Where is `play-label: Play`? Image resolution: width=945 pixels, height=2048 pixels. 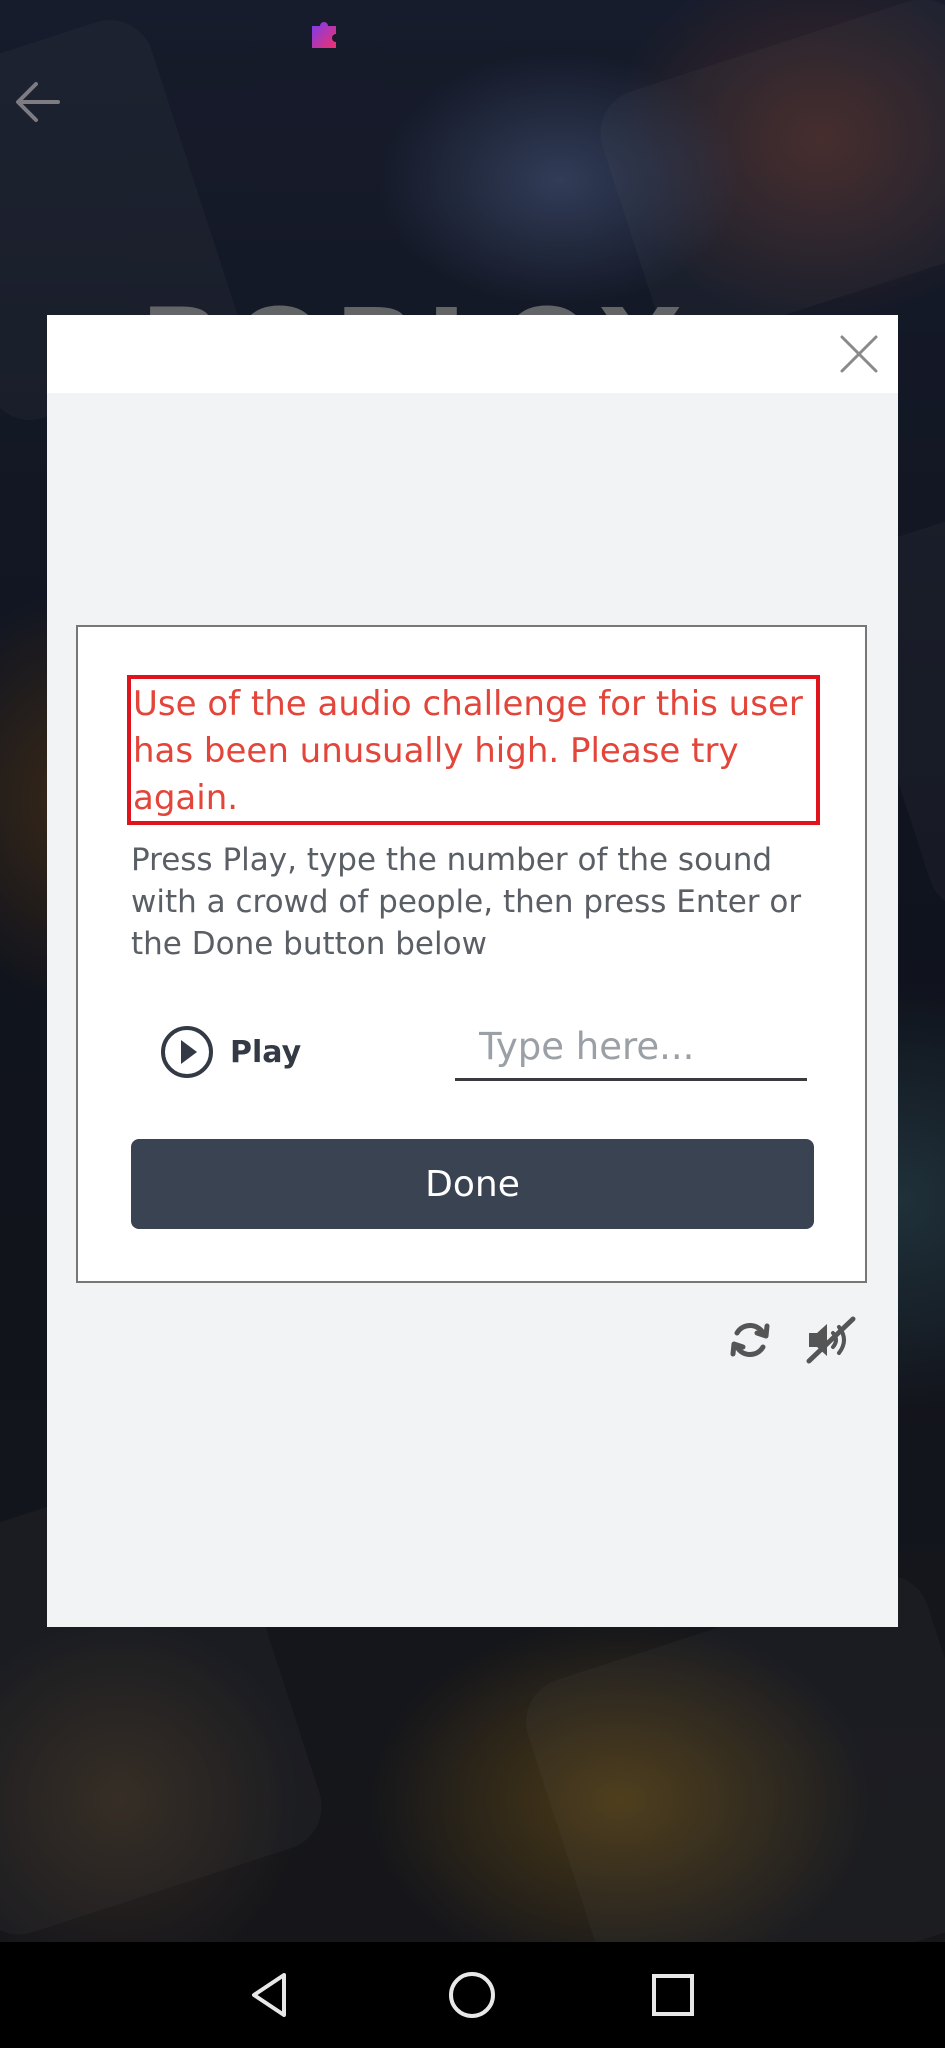 play-label: Play is located at coordinates (266, 1052).